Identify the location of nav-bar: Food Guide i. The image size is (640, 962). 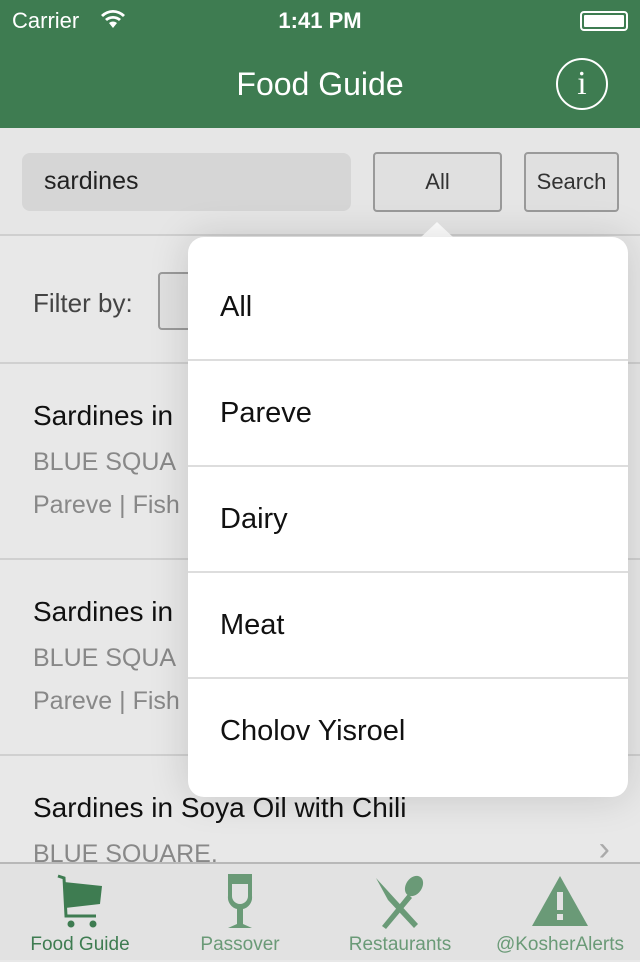
(320, 84).